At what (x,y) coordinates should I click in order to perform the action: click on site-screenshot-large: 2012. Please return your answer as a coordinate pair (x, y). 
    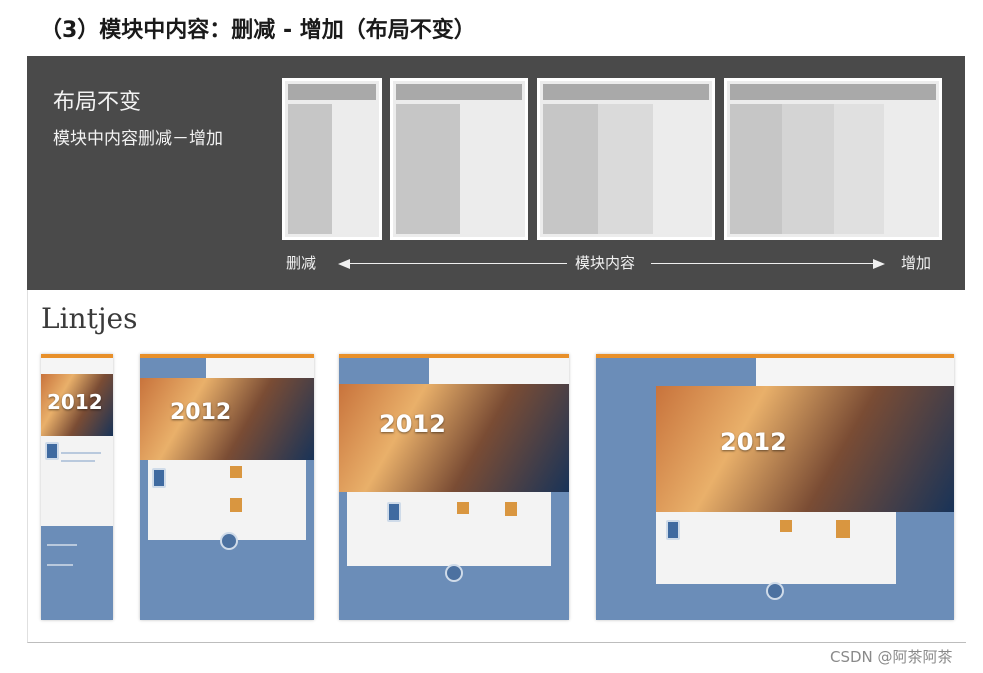
    Looking at the image, I should click on (775, 487).